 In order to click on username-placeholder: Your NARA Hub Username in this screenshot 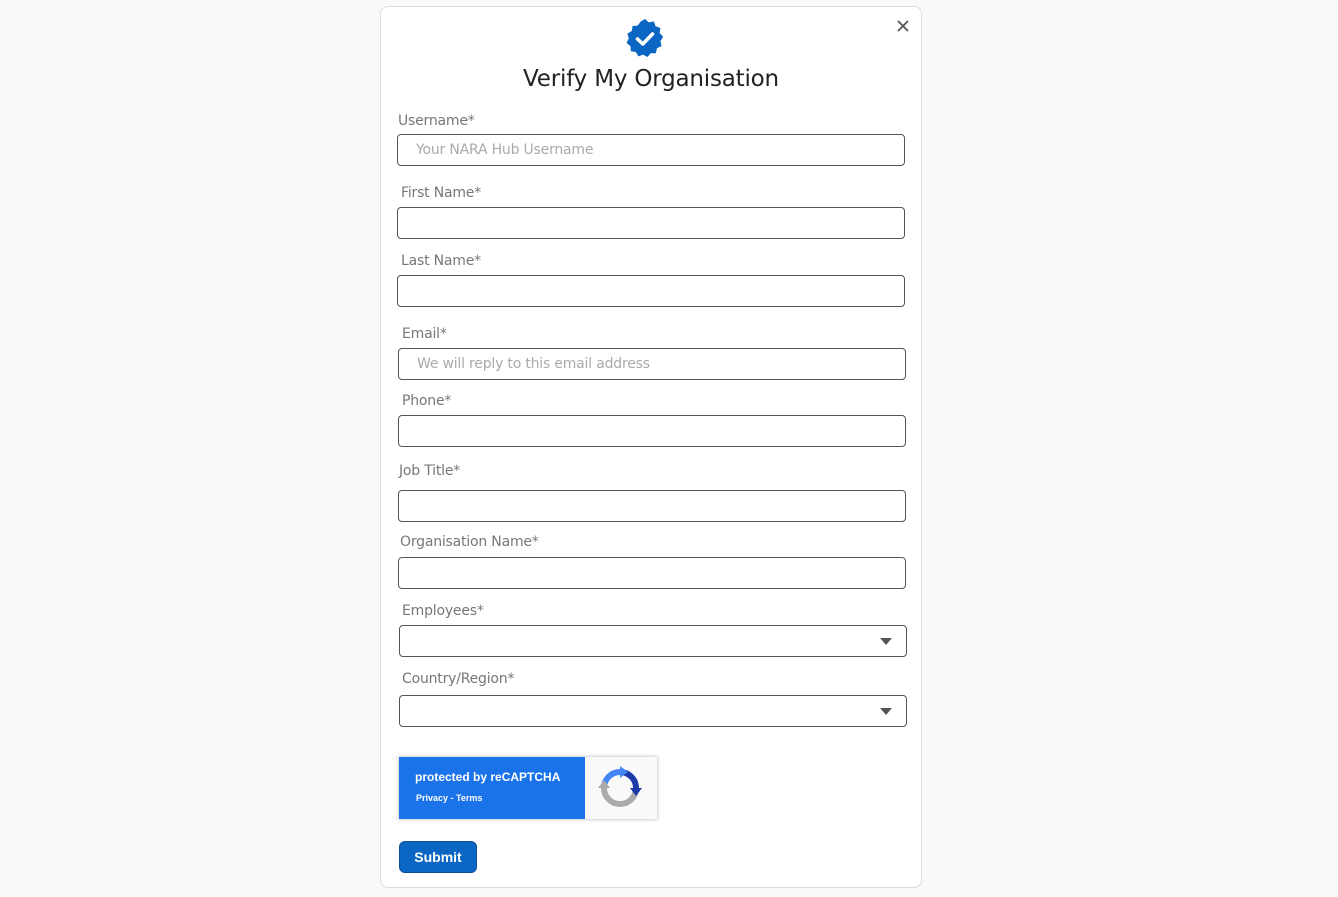, I will do `click(505, 150)`.